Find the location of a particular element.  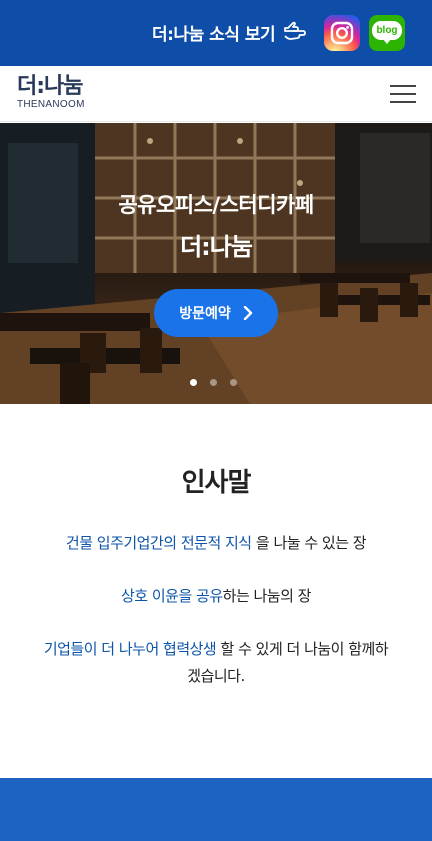

footer-band is located at coordinates (216, 809).